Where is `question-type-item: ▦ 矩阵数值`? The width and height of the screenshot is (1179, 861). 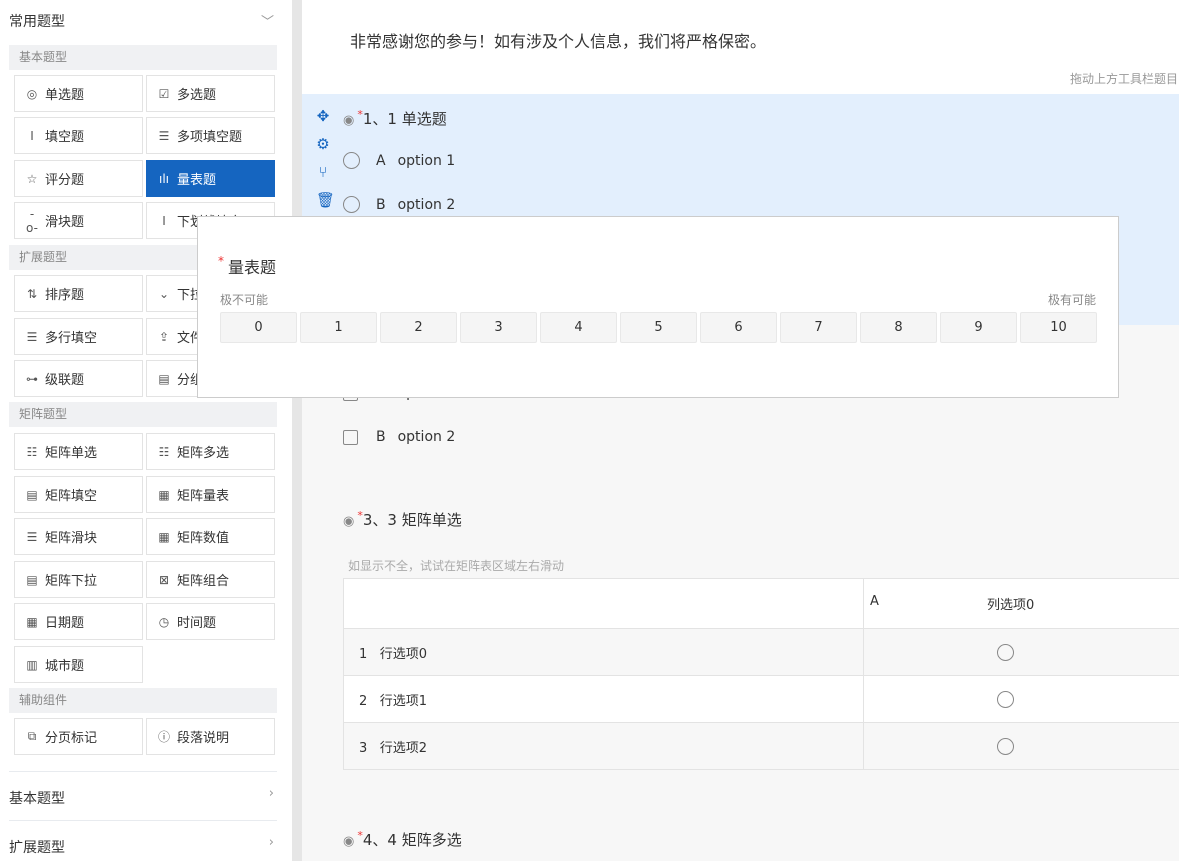 question-type-item: ▦ 矩阵数值 is located at coordinates (210, 536).